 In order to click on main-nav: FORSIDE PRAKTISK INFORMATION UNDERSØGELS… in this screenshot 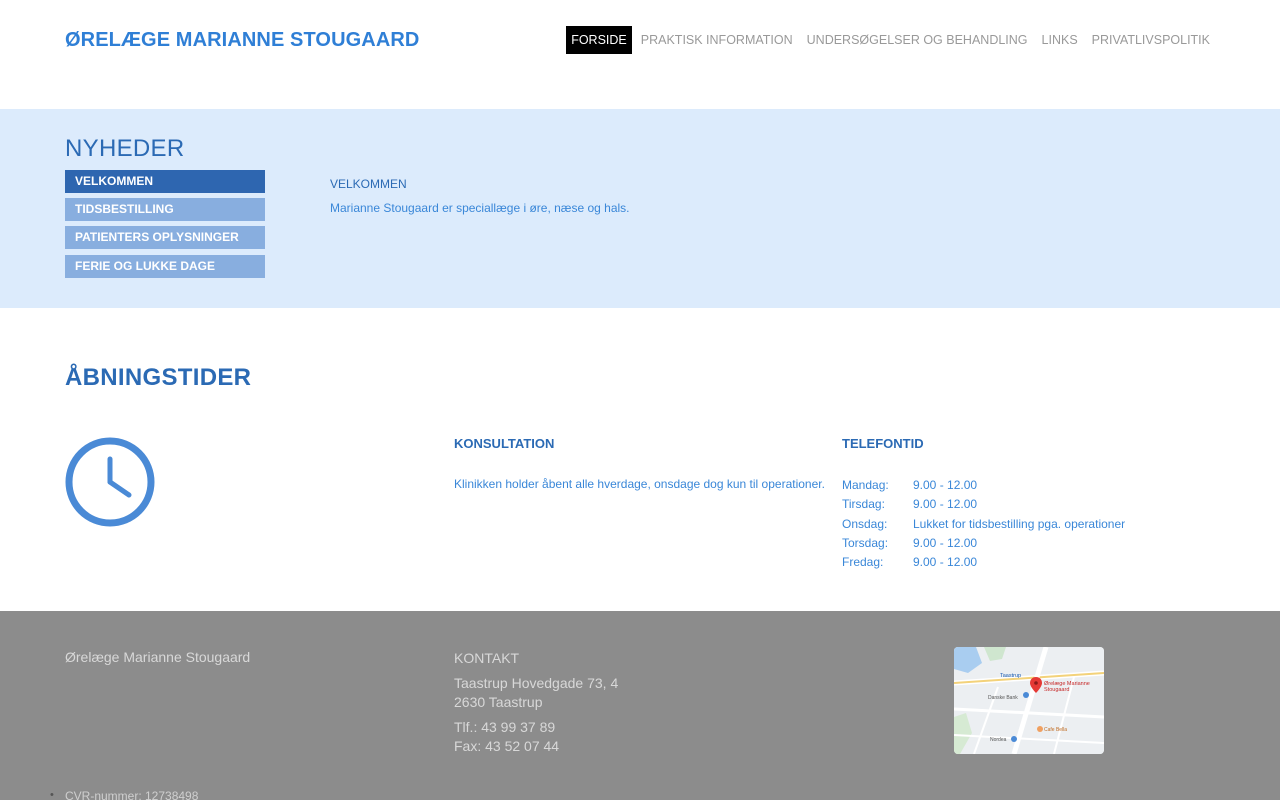, I will do `click(888, 40)`.